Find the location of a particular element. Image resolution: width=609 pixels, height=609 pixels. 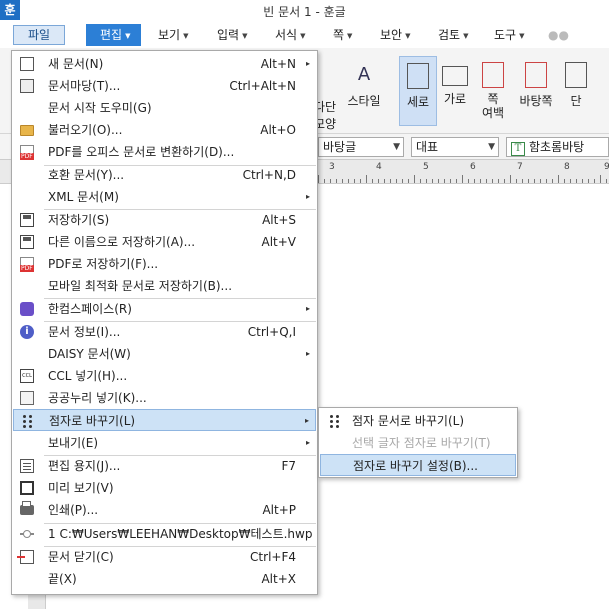

submenu-item-braille-selection: 선택 글자 점자로 바꾸기(T) is located at coordinates (418, 443).